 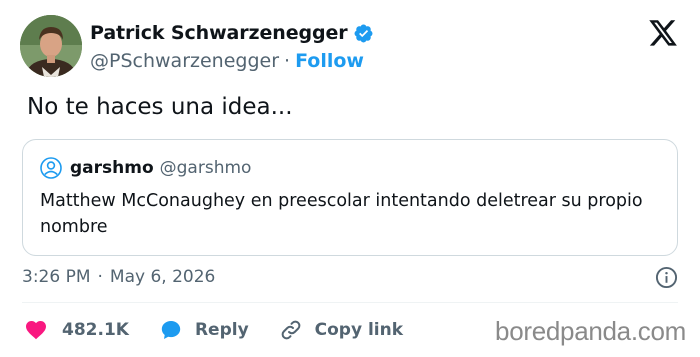 I want to click on x-logo-icon, so click(x=663, y=33).